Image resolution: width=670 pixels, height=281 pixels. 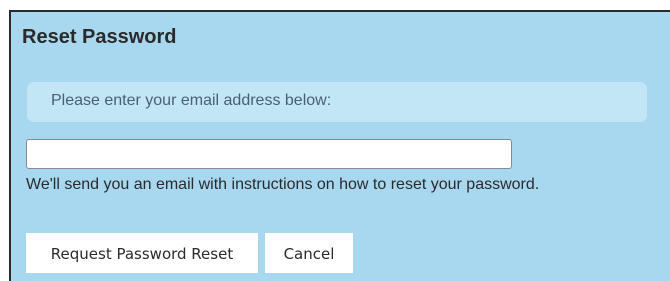 What do you see at coordinates (191, 100) in the screenshot?
I see `instruction-text: Please enter your email address below:` at bounding box center [191, 100].